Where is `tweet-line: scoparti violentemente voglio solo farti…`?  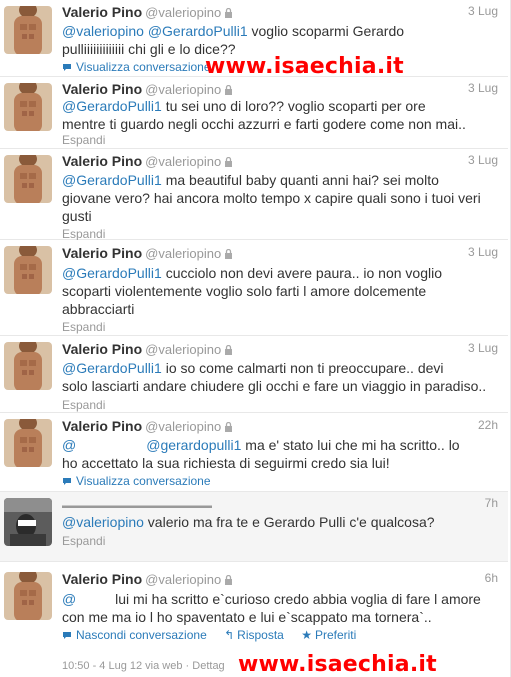 tweet-line: scoparti violentemente voglio solo farti… is located at coordinates (244, 291).